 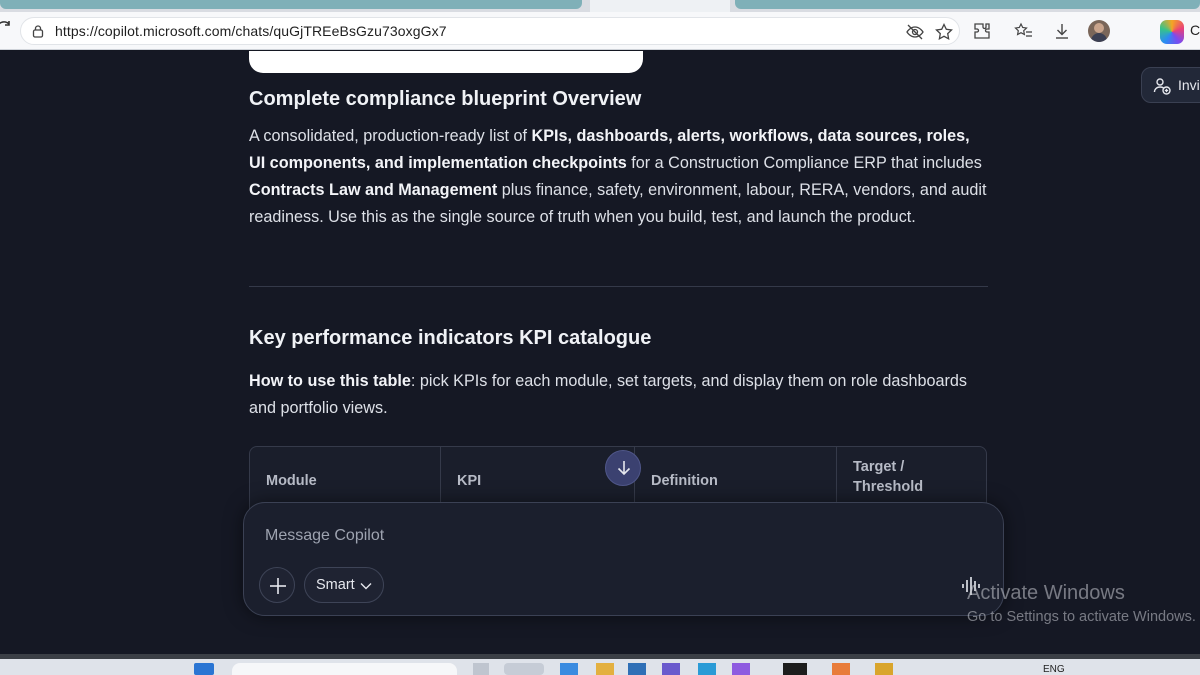 What do you see at coordinates (450, 338) in the screenshot?
I see `kpi-heading: Key performance indicators KPI catalogue` at bounding box center [450, 338].